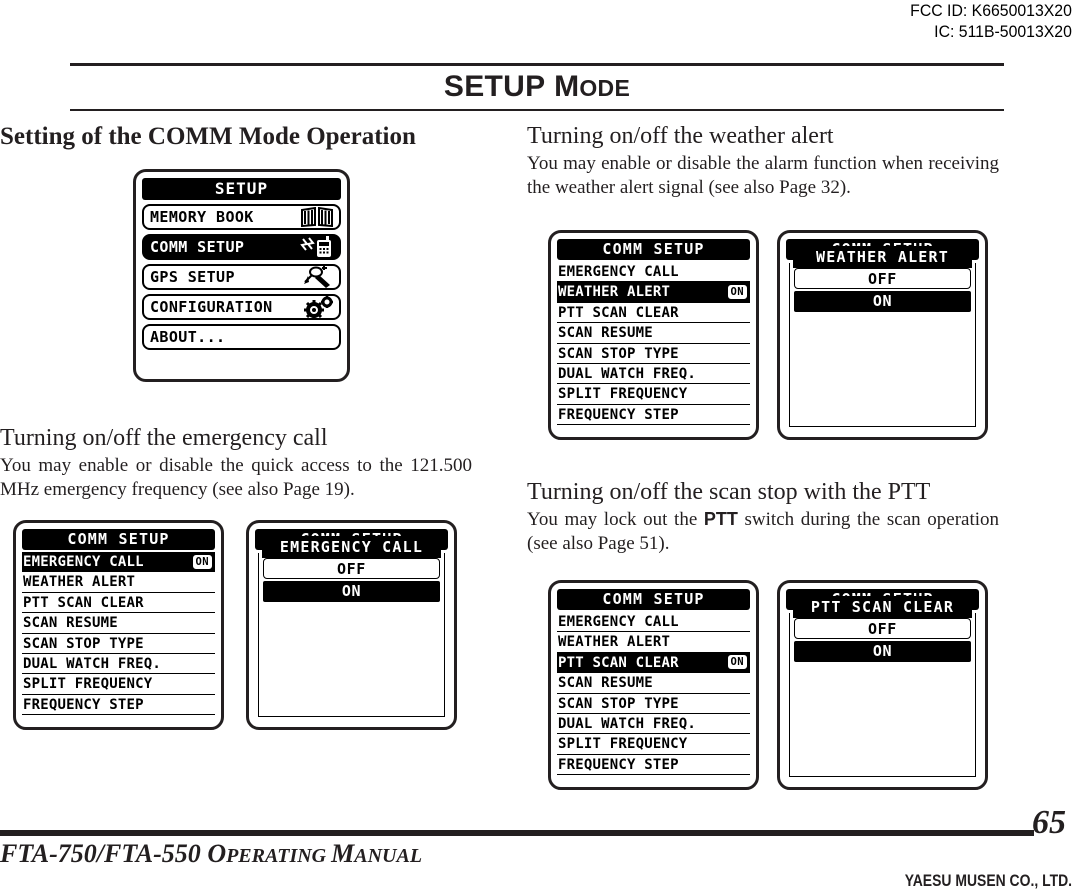 The image size is (1074, 895). I want to click on ptt-text-before: You may lock out the, so click(615, 519).